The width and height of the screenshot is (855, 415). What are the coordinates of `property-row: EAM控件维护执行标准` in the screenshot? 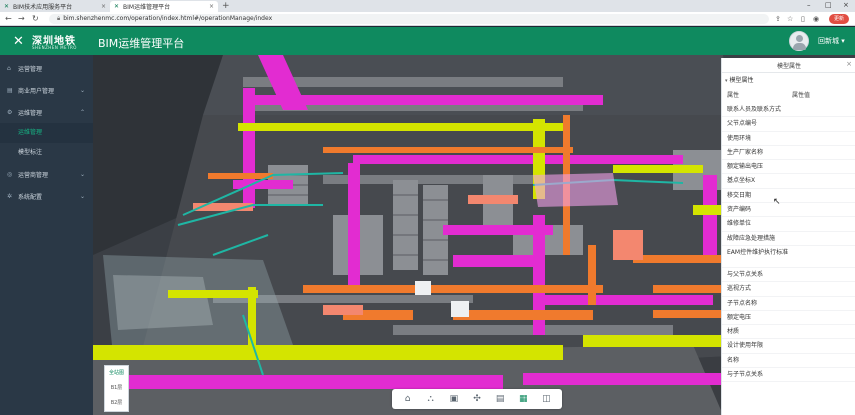 It's located at (788, 257).